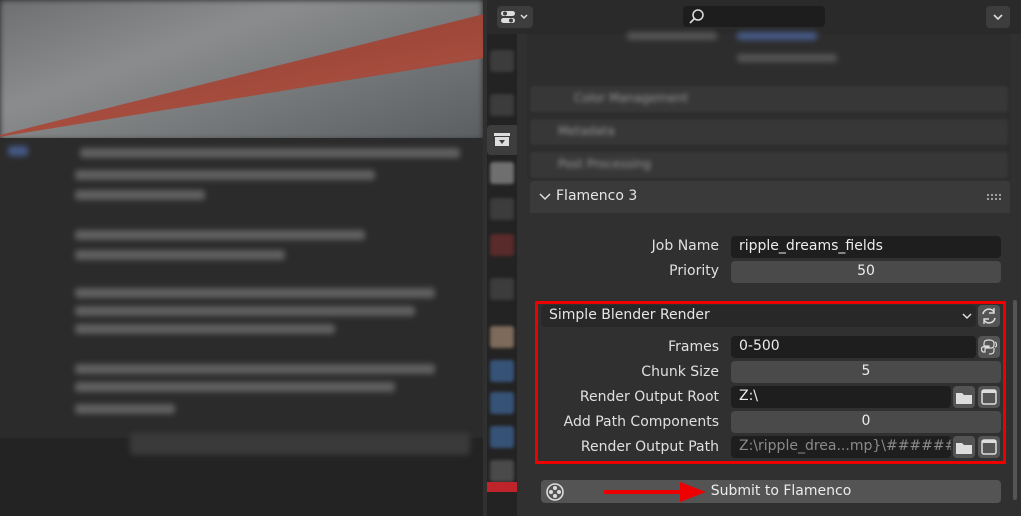  I want to click on panel-scrollbar, so click(1015, 400).